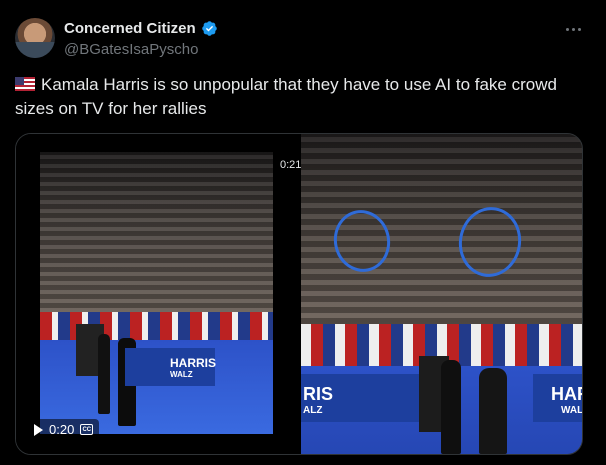 This screenshot has height=465, width=606. What do you see at coordinates (361, 398) in the screenshot?
I see `rally-banner-left: RIS ALZ` at bounding box center [361, 398].